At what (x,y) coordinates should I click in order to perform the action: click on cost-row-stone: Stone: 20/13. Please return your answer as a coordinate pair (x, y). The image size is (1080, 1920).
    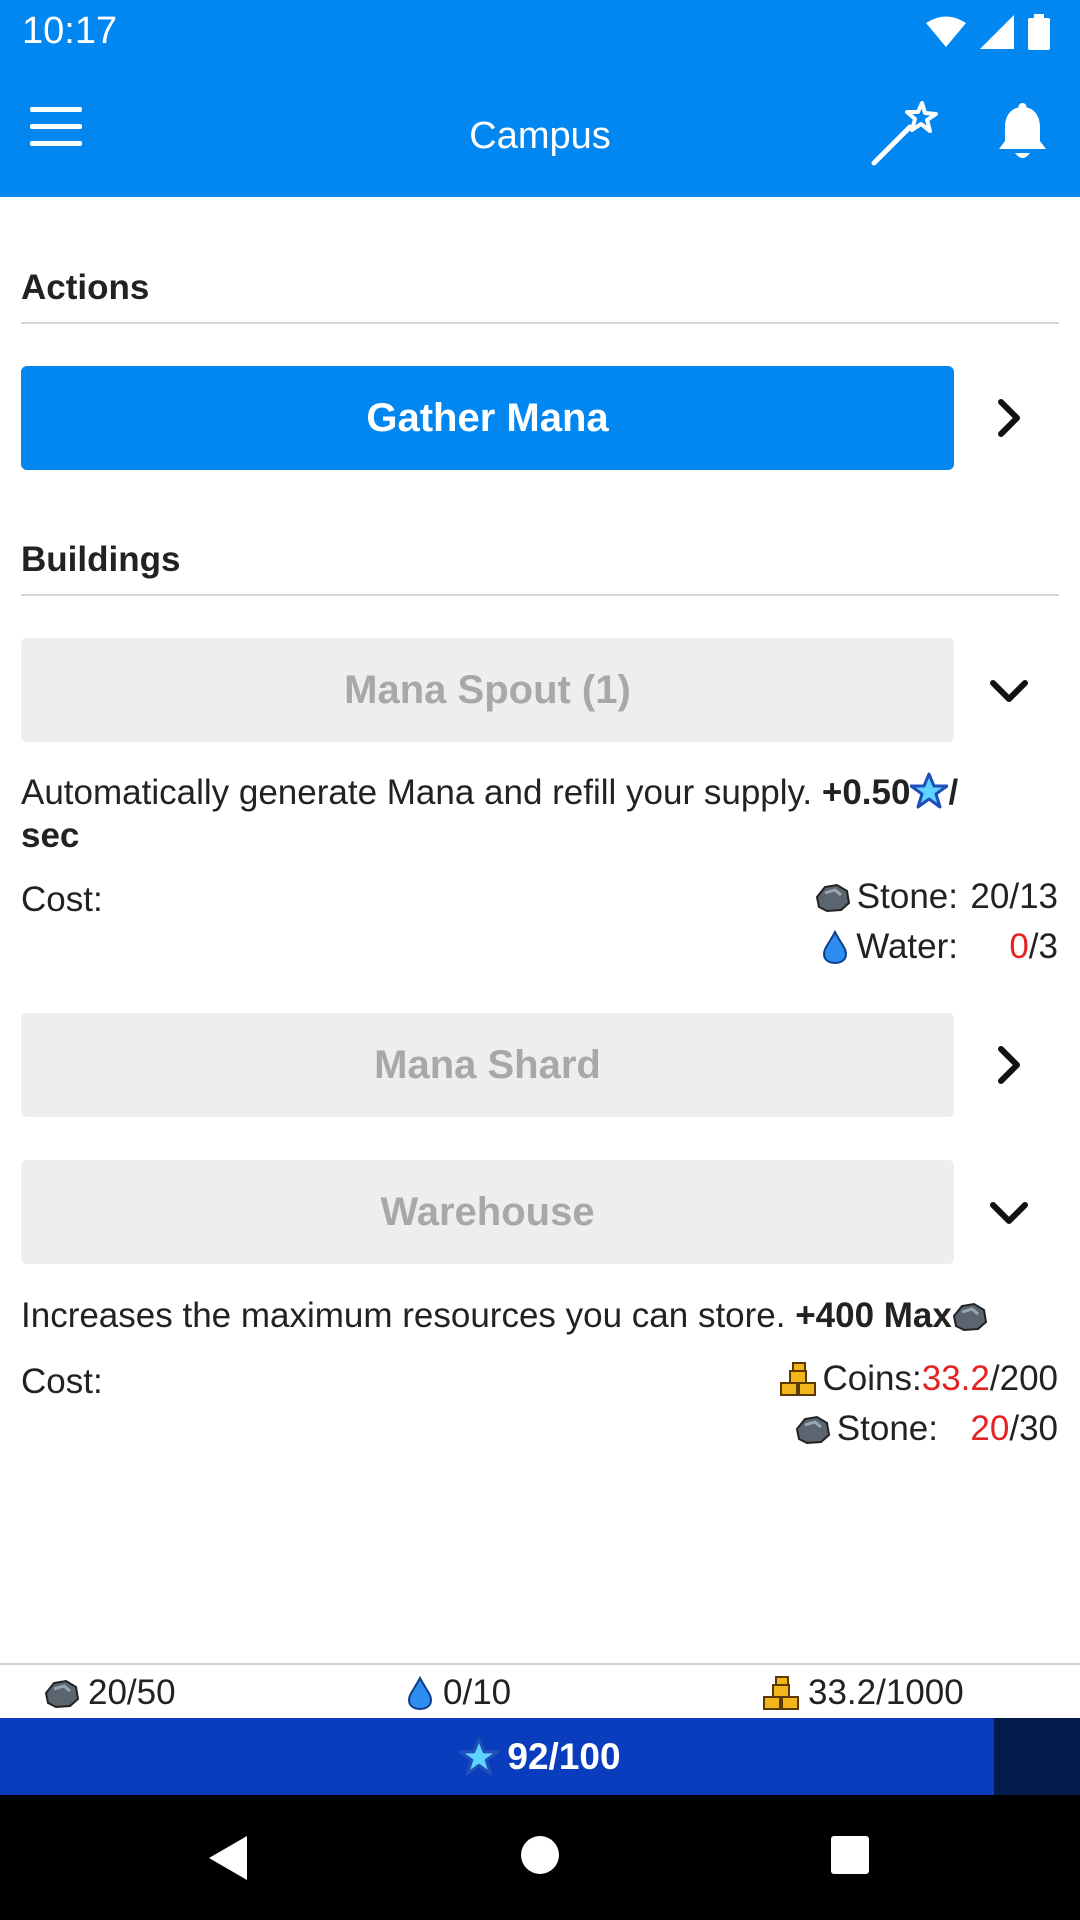
    Looking at the image, I should click on (936, 897).